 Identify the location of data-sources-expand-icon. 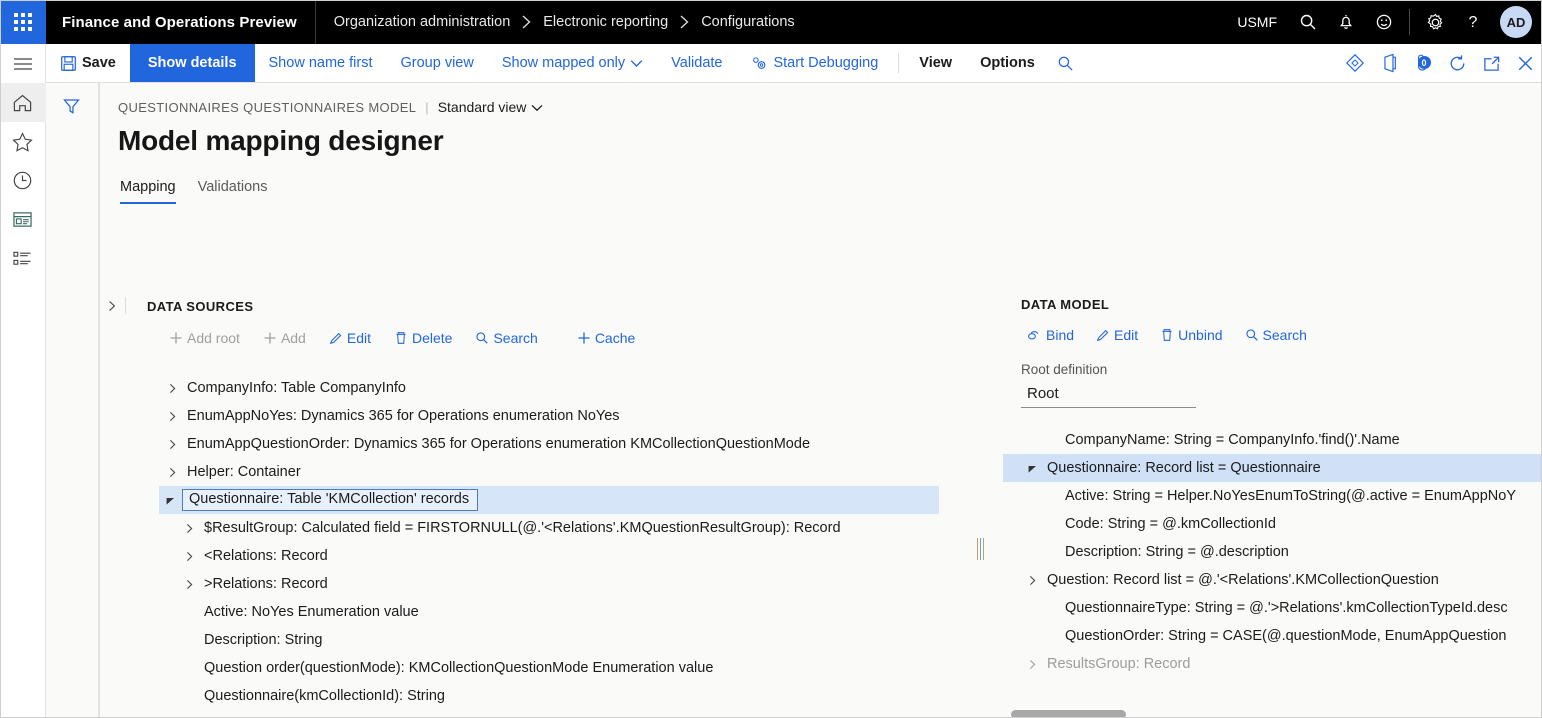
(112, 304).